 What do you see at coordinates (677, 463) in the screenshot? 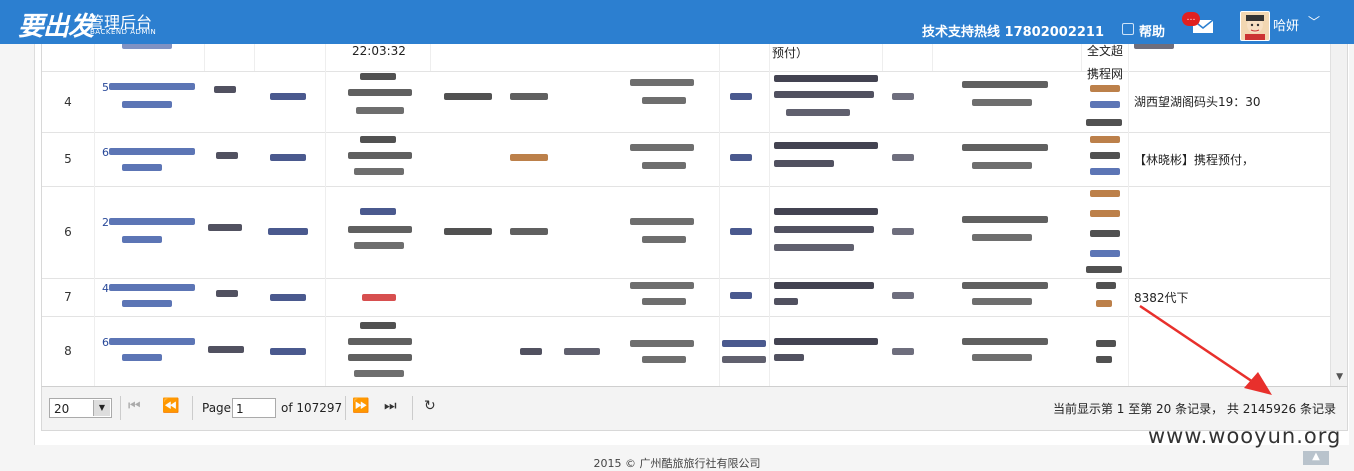
I see `footer-copyright: 2015 © 广州酷旅旅行社有限公司` at bounding box center [677, 463].